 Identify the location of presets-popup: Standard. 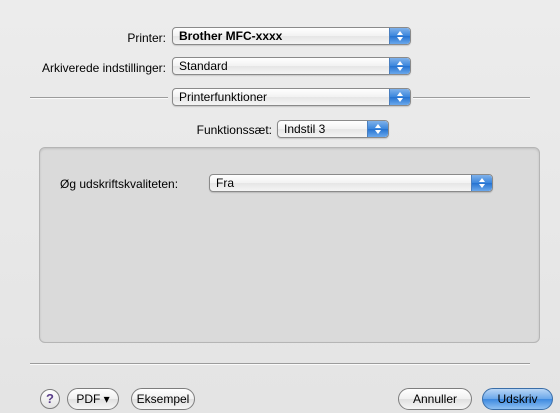
(291, 66).